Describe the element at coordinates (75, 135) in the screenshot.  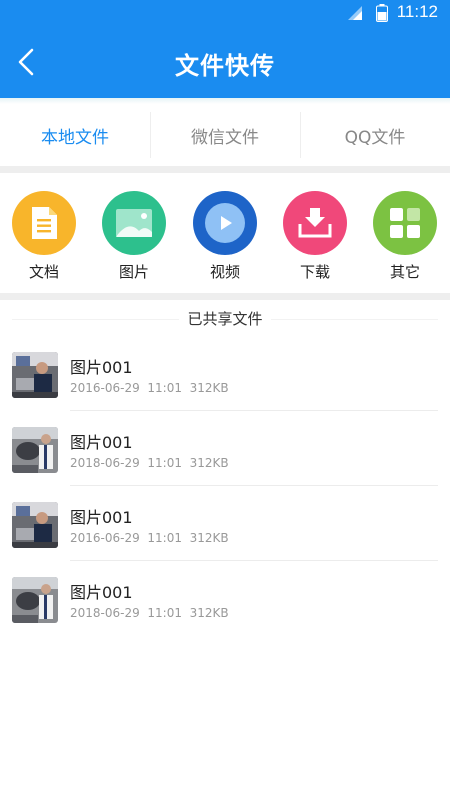
I see `tab-local-files: 本地文件` at that location.